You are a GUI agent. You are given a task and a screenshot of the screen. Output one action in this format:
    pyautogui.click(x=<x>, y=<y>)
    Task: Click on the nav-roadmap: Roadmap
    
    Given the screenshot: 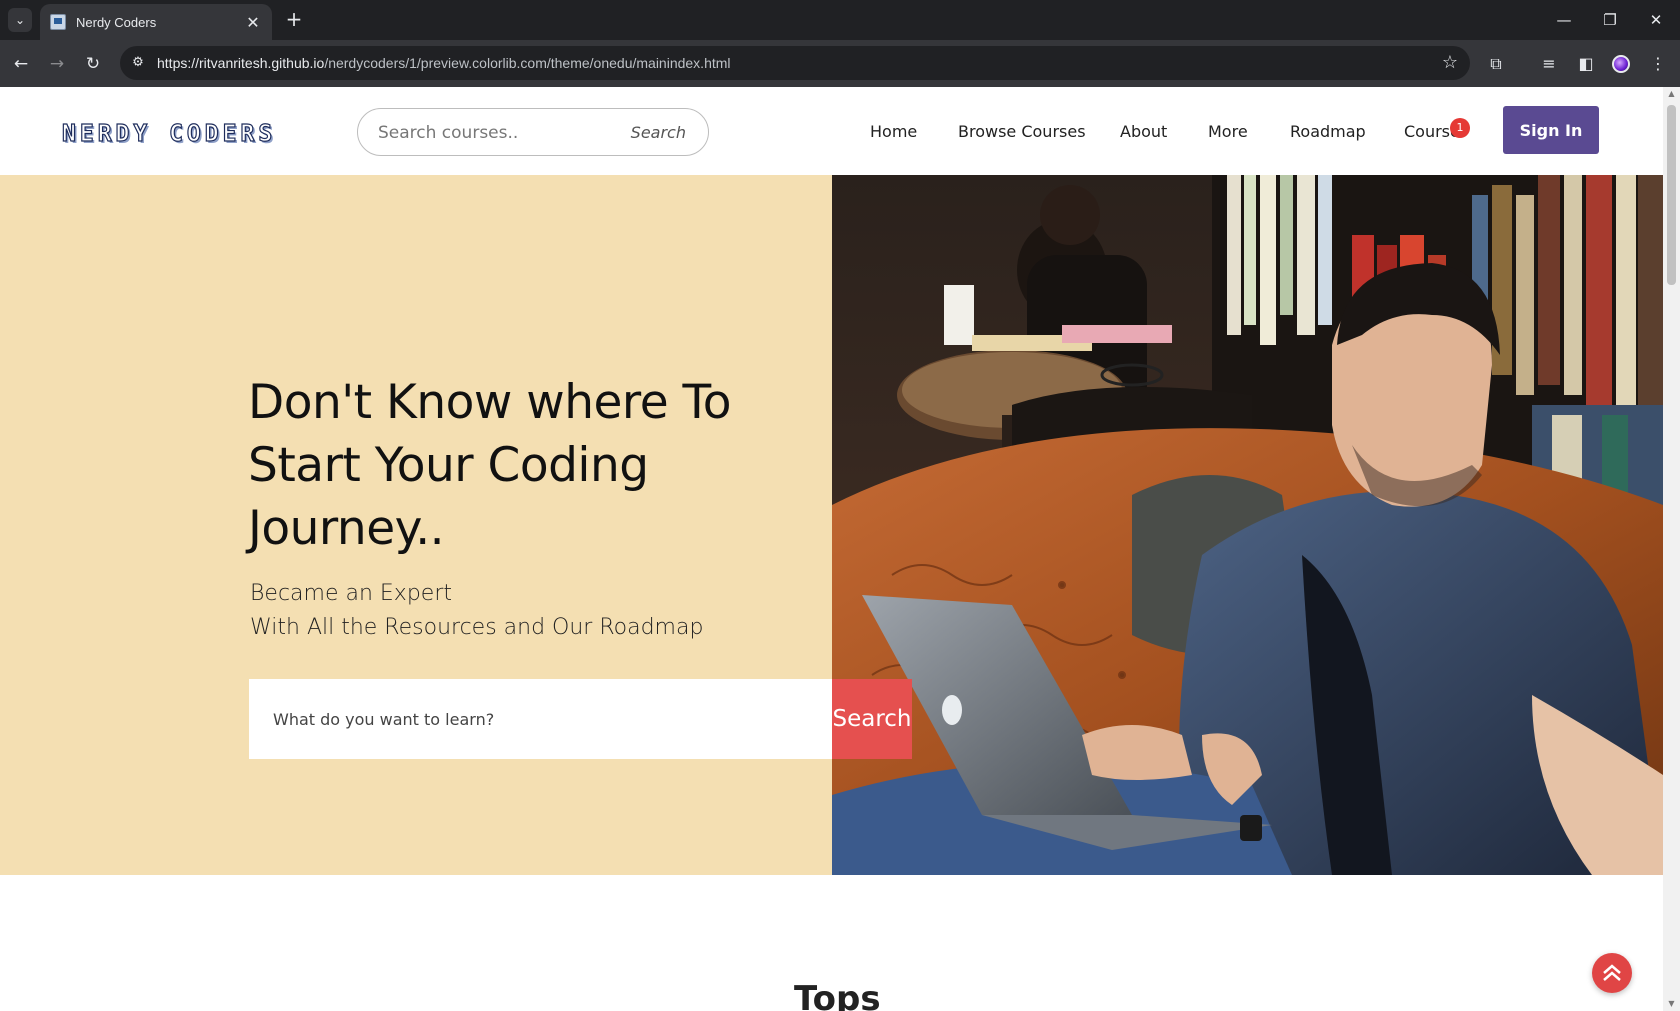 What is the action you would take?
    pyautogui.click(x=1328, y=131)
    